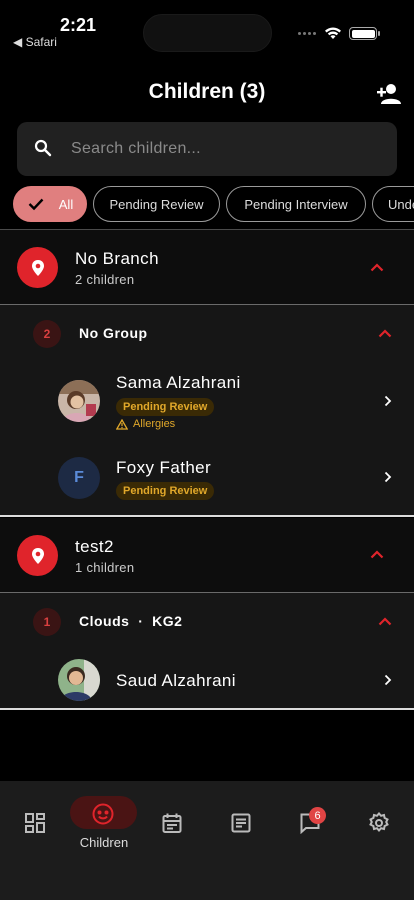  I want to click on bottom-nav: Children, so click(207, 840).